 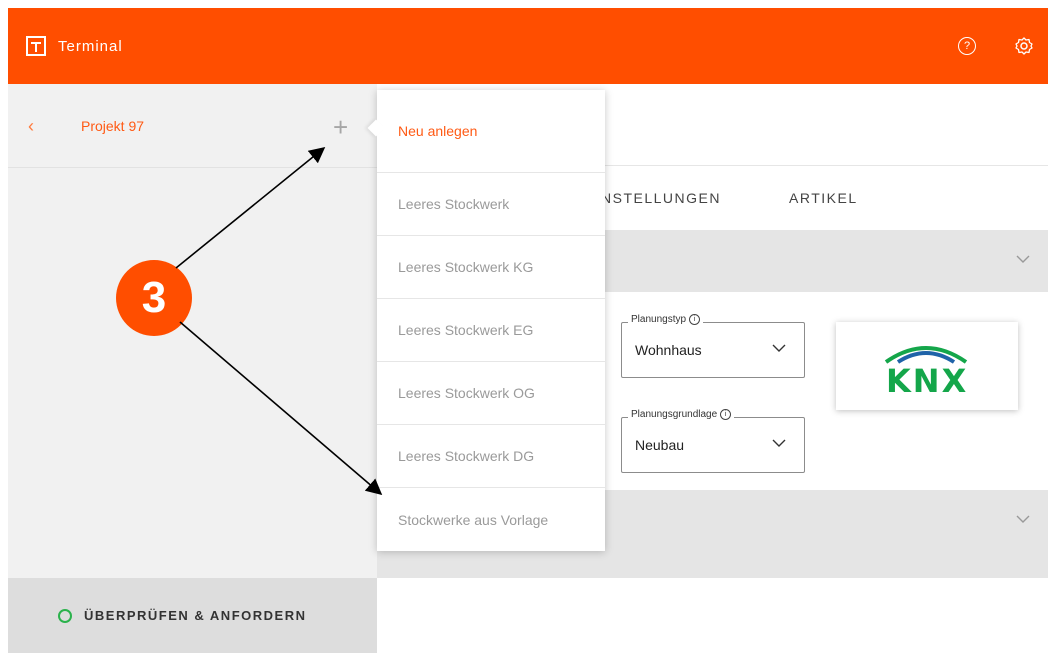 What do you see at coordinates (491, 455) in the screenshot?
I see `menu-item-leeres-stockwerk-dg: Leeres Stockwerk DG` at bounding box center [491, 455].